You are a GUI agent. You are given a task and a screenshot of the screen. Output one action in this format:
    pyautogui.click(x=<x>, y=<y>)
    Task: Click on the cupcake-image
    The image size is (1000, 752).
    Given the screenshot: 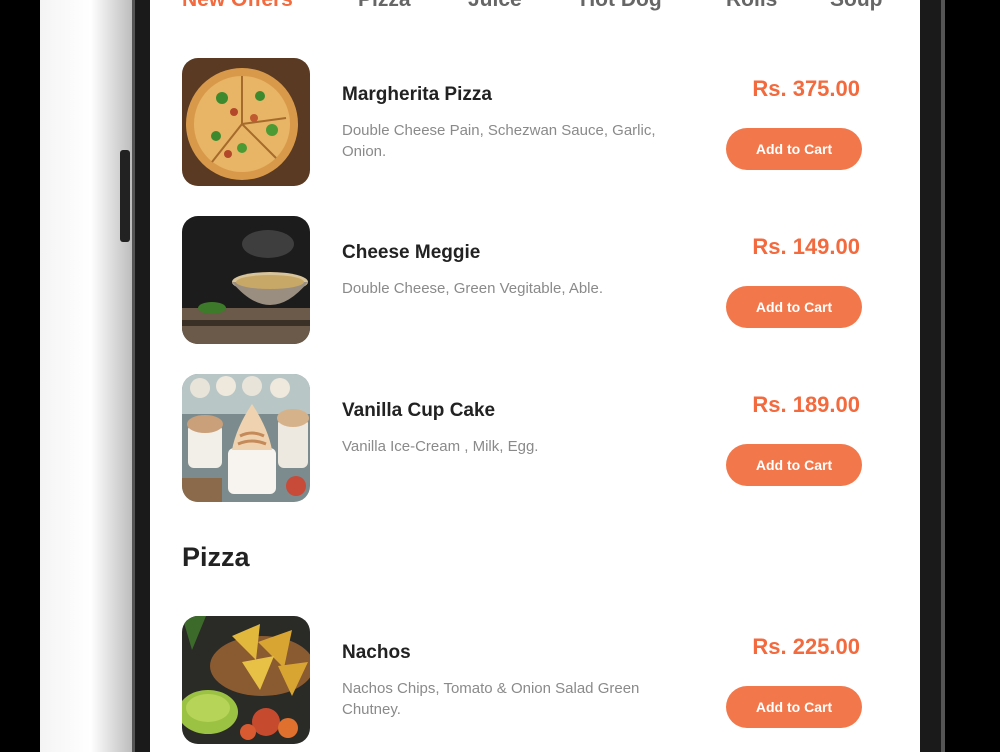 What is the action you would take?
    pyautogui.click(x=246, y=438)
    